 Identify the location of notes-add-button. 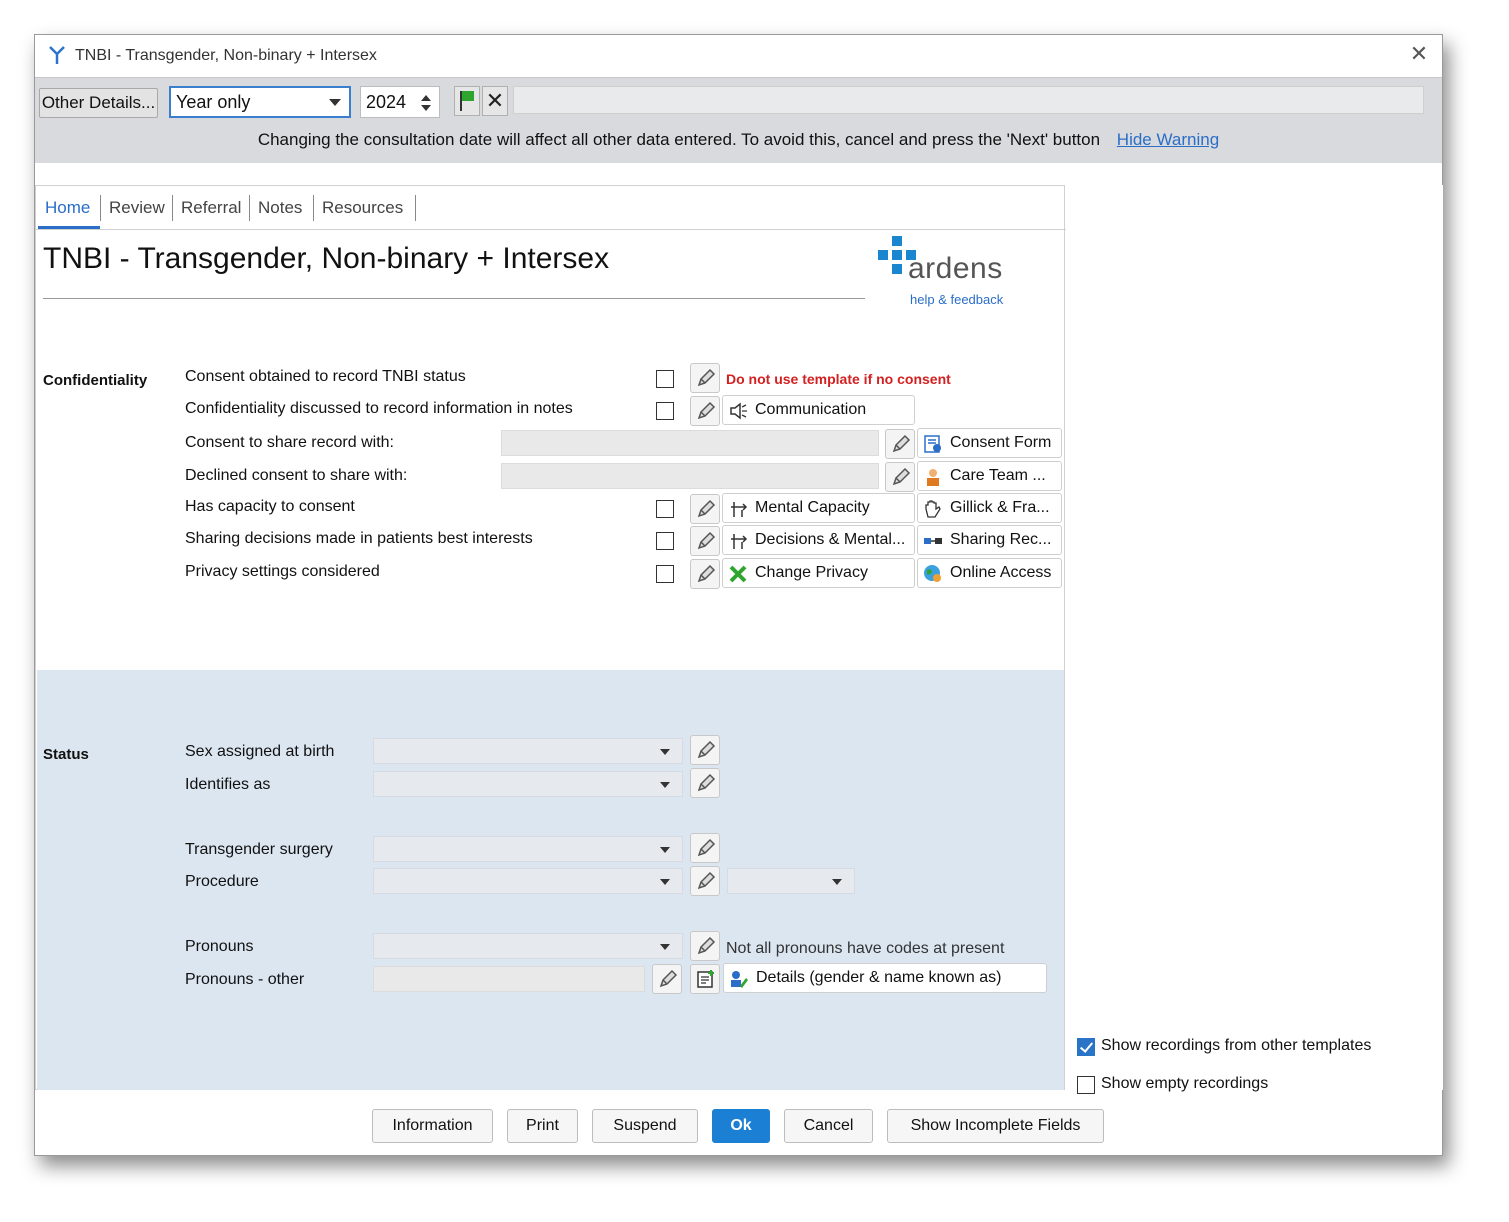
(705, 979).